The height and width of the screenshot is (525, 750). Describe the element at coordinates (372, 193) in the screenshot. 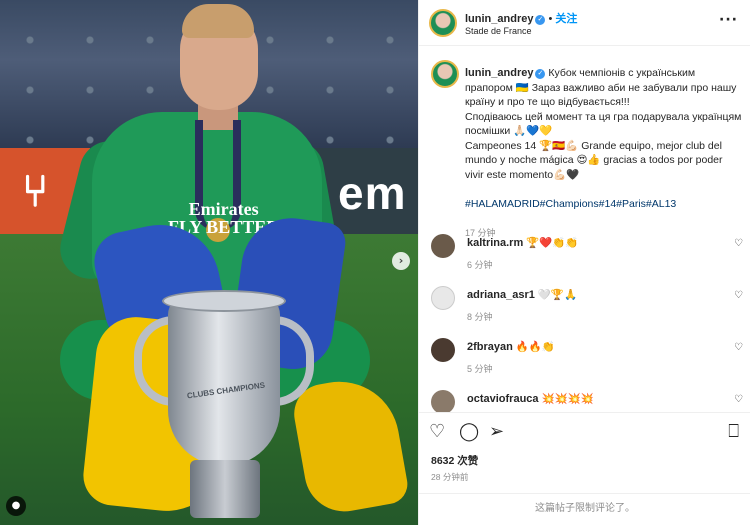

I see `banner-text: em` at that location.